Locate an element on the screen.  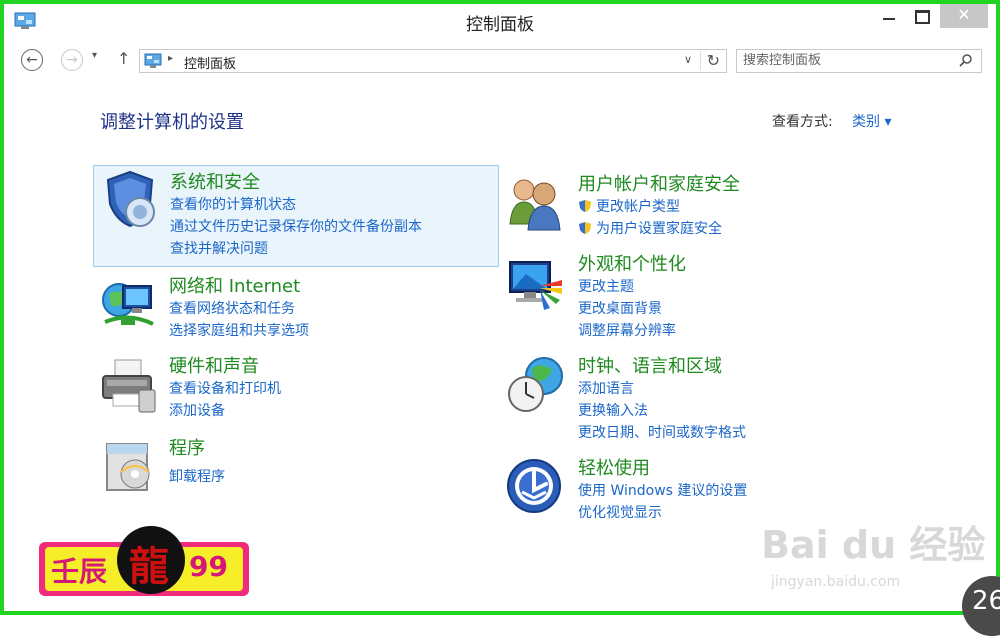
users-icon is located at coordinates (535, 205).